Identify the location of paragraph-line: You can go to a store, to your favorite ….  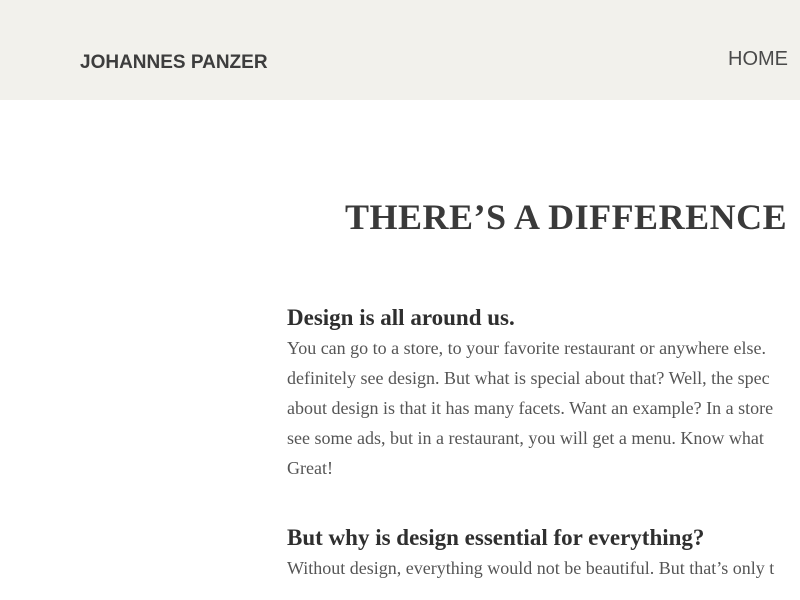
(527, 348).